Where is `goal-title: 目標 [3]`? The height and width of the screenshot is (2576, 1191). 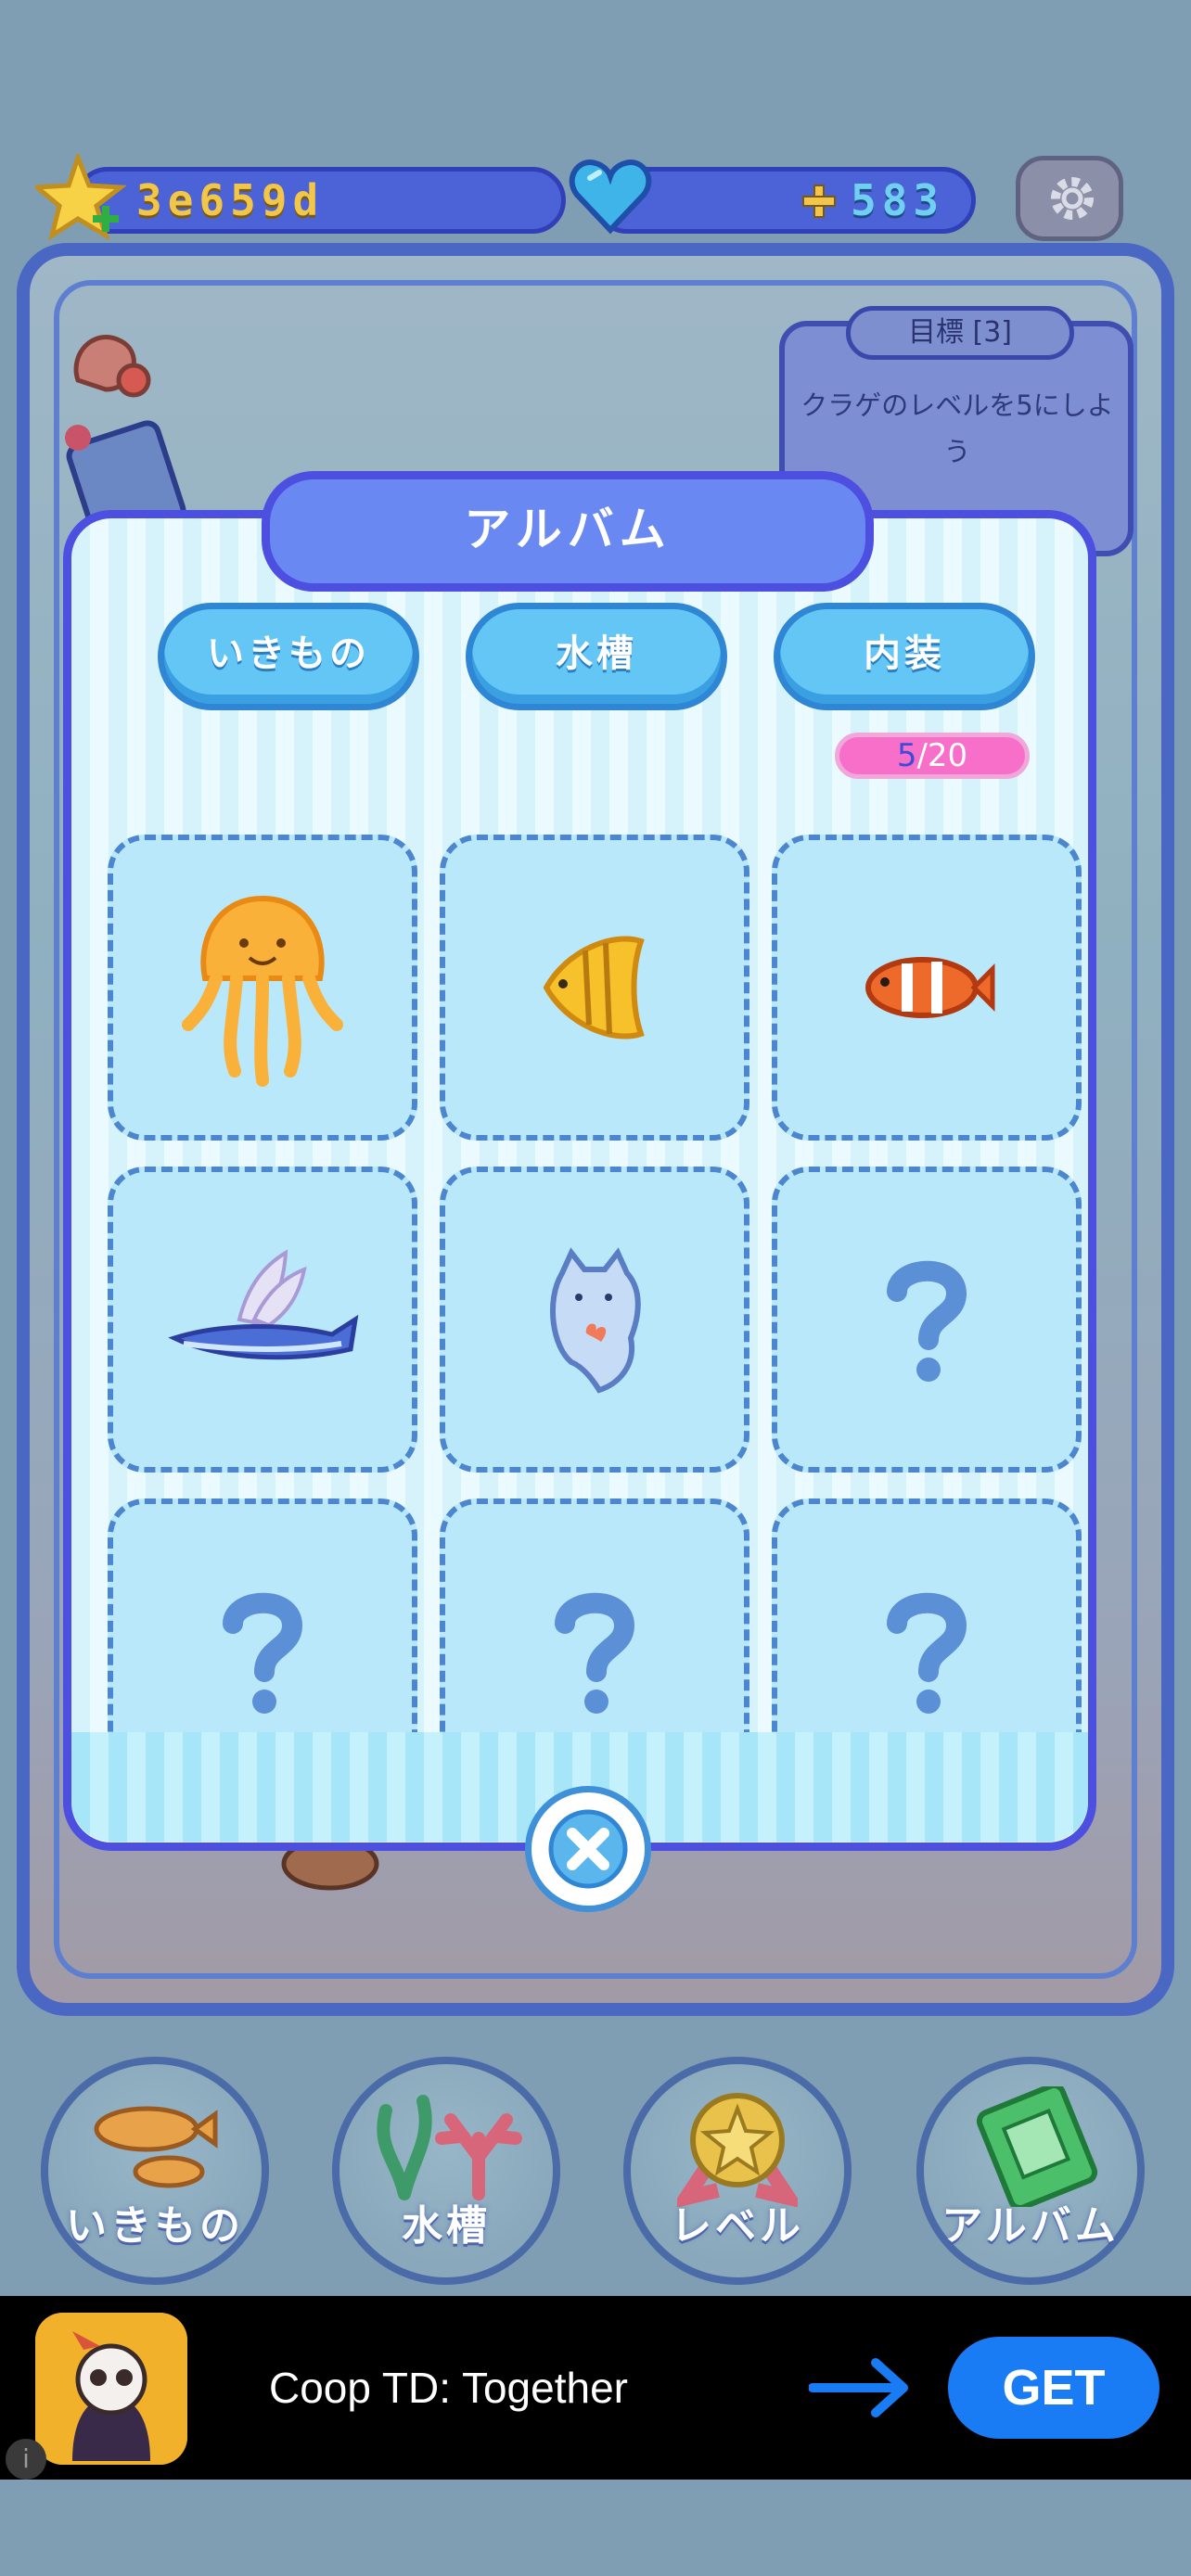
goal-title: 目標 [3] is located at coordinates (960, 333).